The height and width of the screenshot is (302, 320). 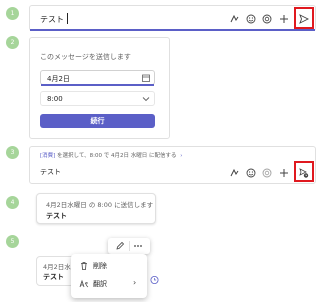 I want to click on trash-icon, so click(x=84, y=266).